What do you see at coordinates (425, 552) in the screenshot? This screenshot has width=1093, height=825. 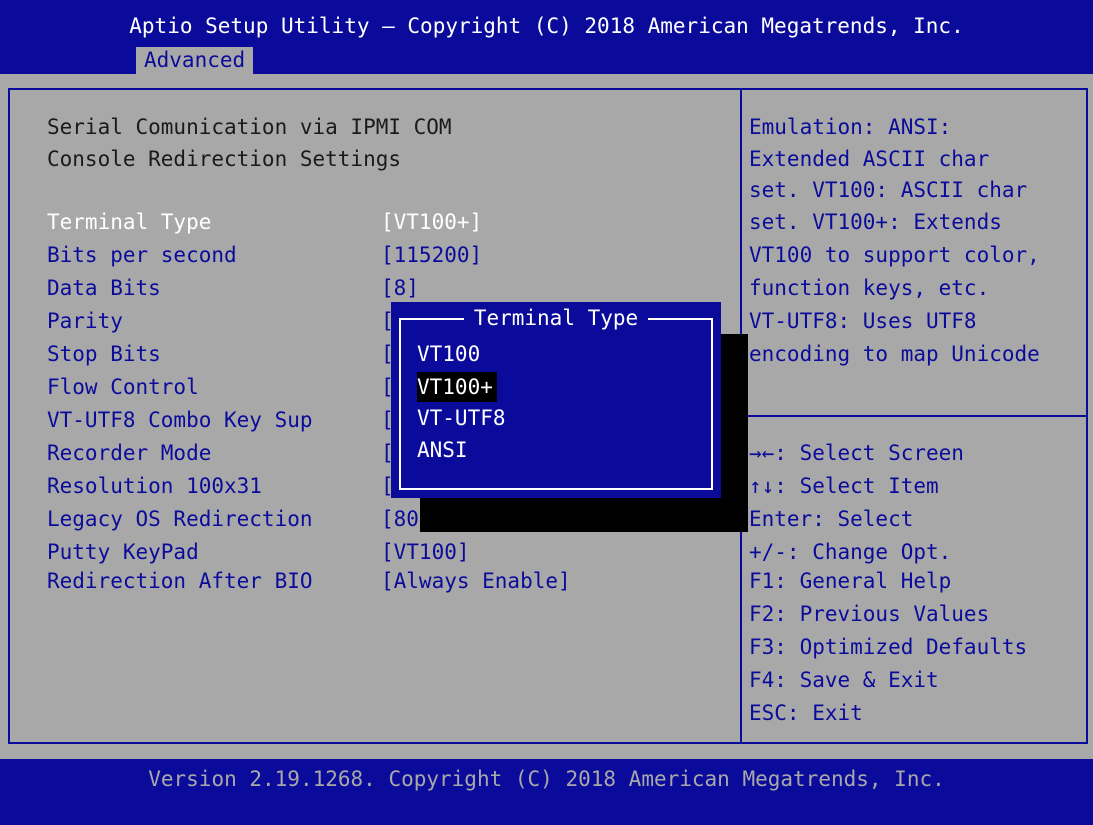 I see `setting-value: [VT100]` at bounding box center [425, 552].